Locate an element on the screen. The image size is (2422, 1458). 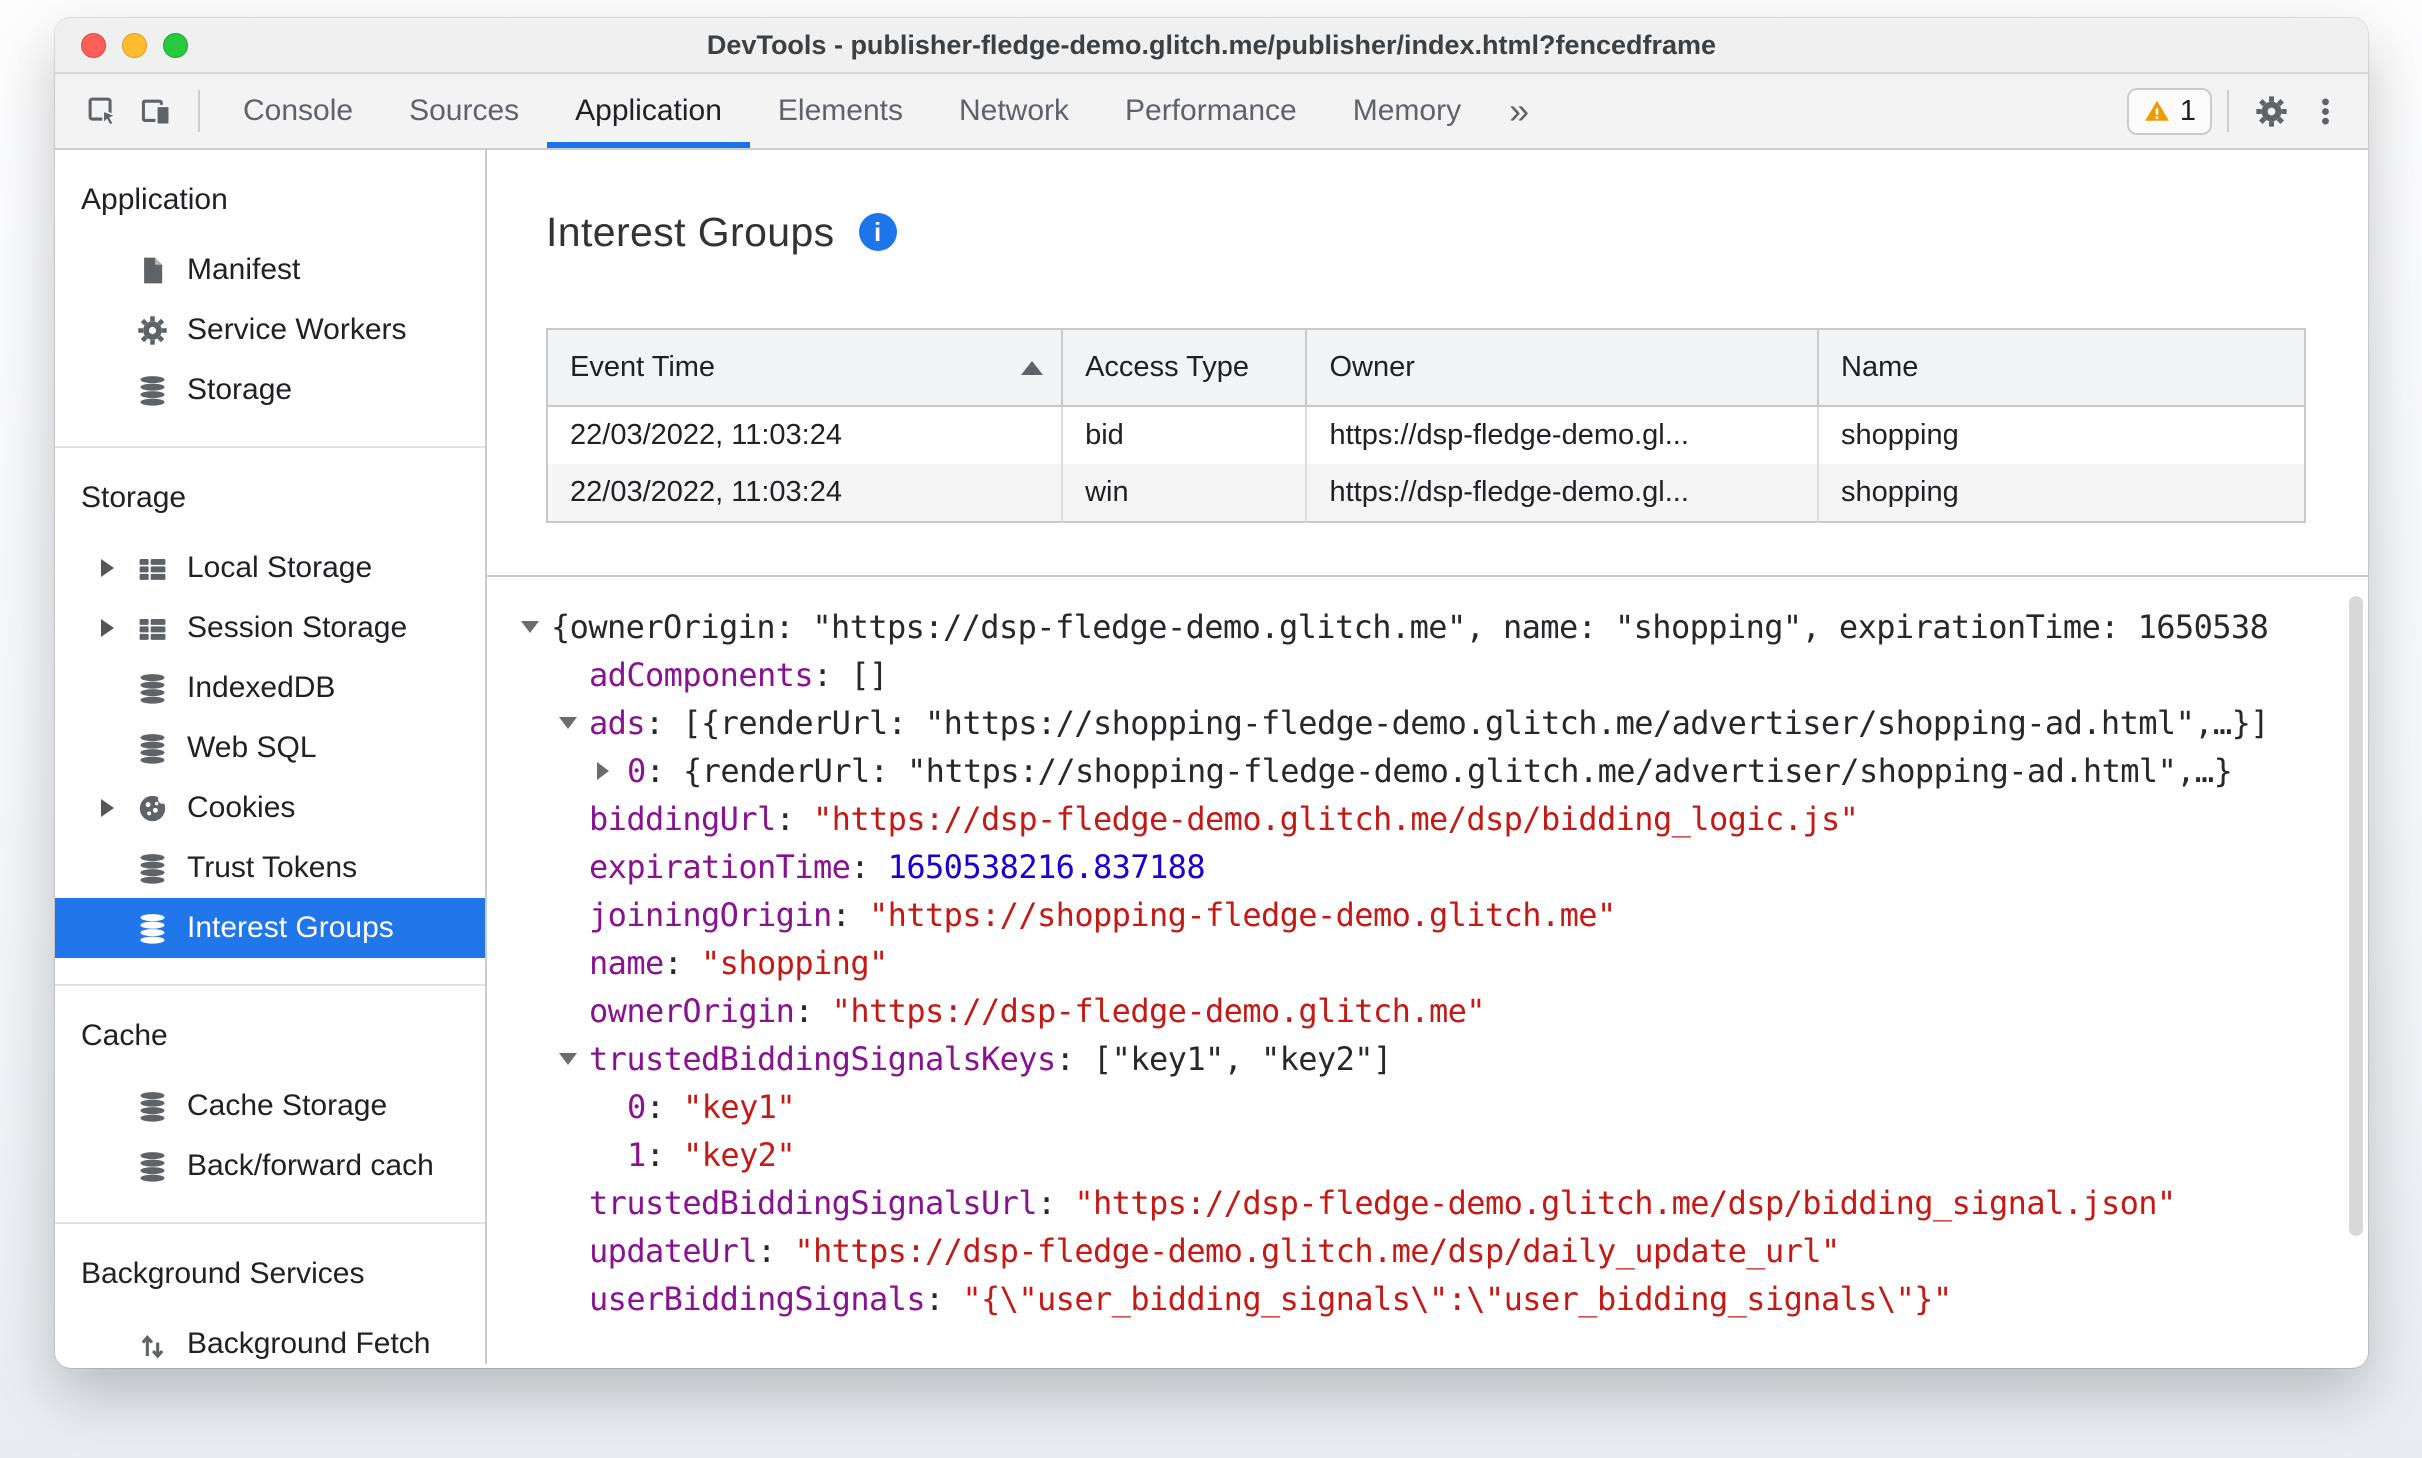
column-header-name: Name is located at coordinates (2061, 368).